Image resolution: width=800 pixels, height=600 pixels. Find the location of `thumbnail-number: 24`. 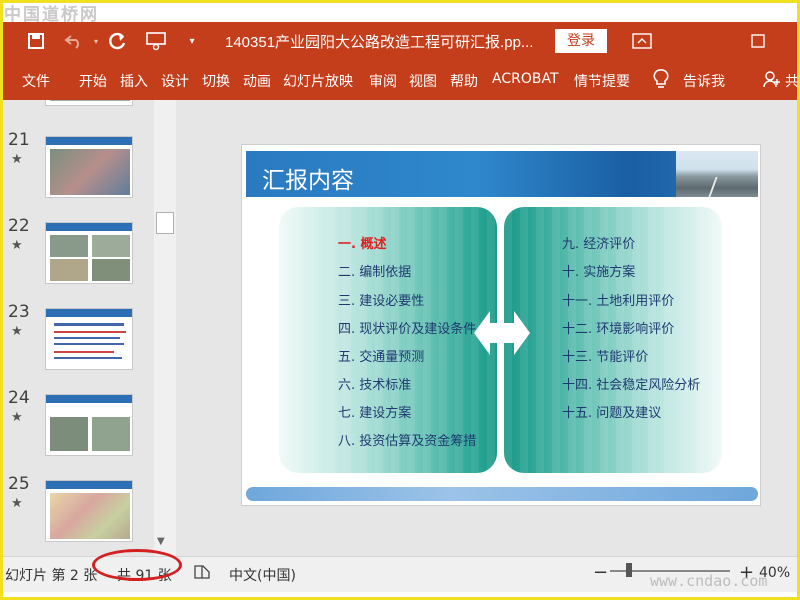

thumbnail-number: 24 is located at coordinates (19, 398).